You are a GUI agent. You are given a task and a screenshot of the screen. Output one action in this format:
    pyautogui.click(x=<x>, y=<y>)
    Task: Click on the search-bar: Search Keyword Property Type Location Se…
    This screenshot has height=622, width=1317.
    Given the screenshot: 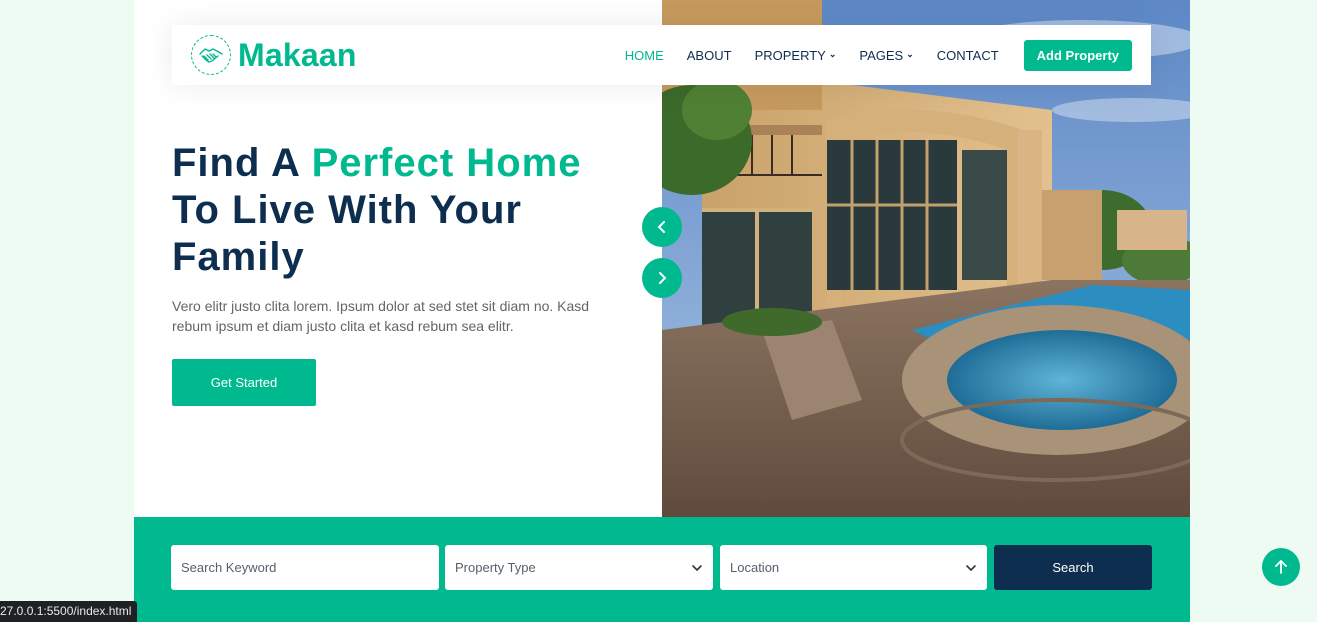 What is the action you would take?
    pyautogui.click(x=662, y=569)
    